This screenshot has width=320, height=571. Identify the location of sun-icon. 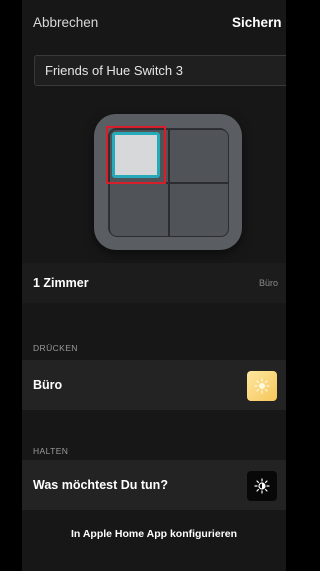
(262, 386).